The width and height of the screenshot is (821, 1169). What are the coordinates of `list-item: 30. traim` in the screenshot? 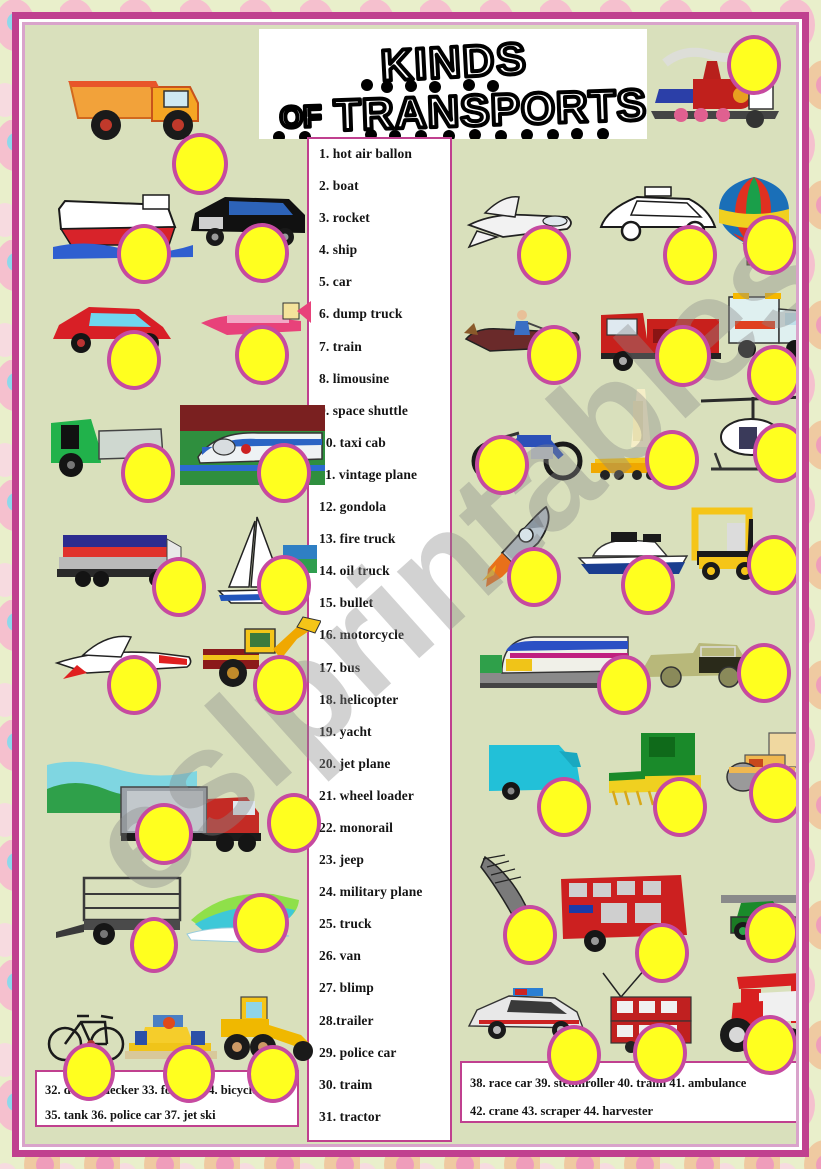 It's located at (346, 1084).